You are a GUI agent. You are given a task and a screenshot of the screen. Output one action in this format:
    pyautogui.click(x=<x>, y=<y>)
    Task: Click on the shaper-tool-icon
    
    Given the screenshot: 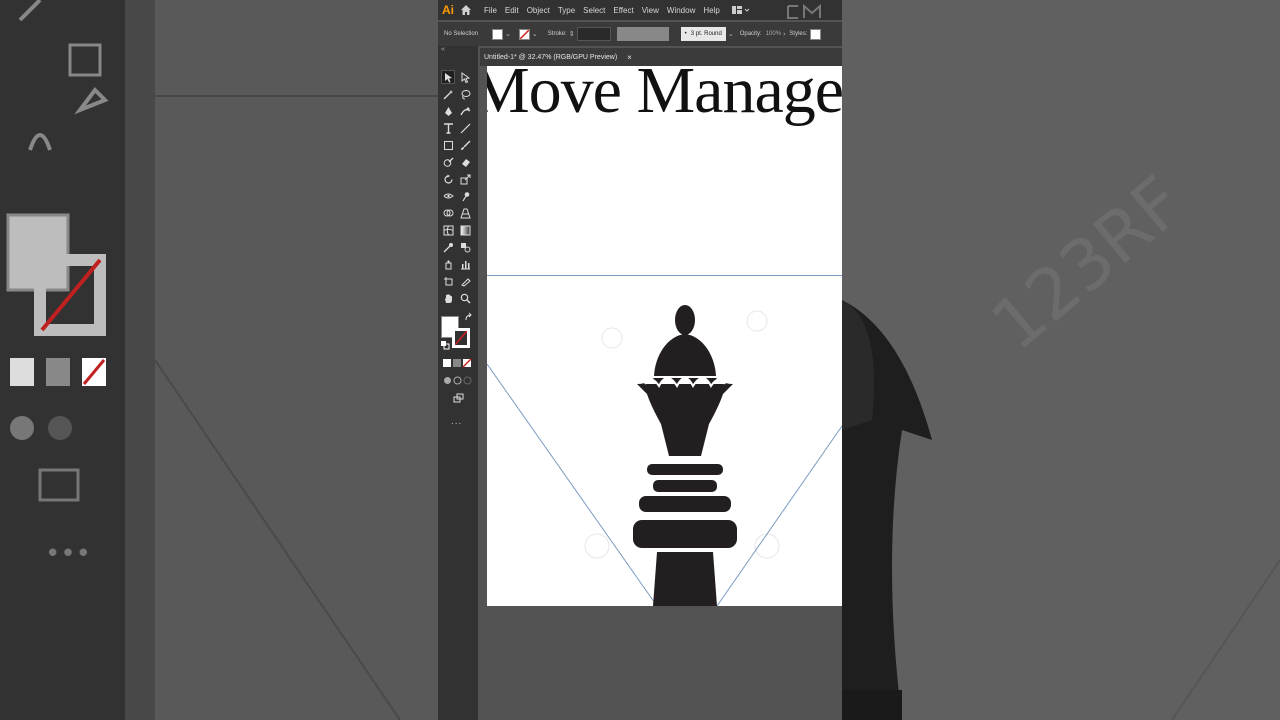 What is the action you would take?
    pyautogui.click(x=448, y=162)
    